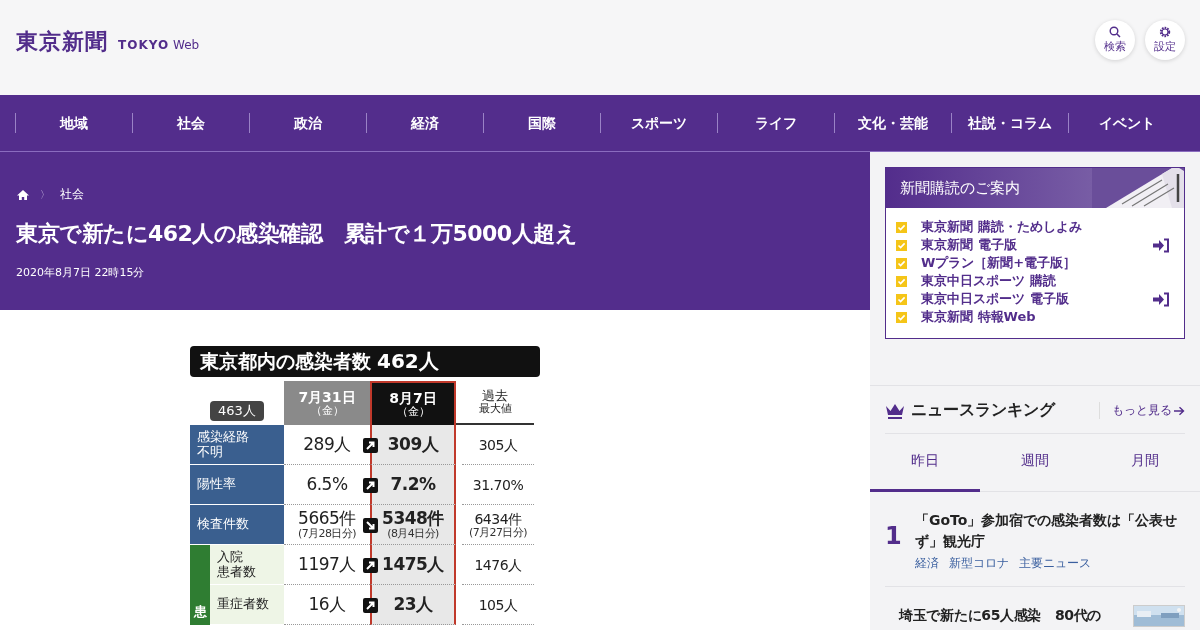 Image resolution: width=1200 pixels, height=630 pixels. Describe the element at coordinates (237, 411) in the screenshot. I see `count-badge: 463人` at that location.